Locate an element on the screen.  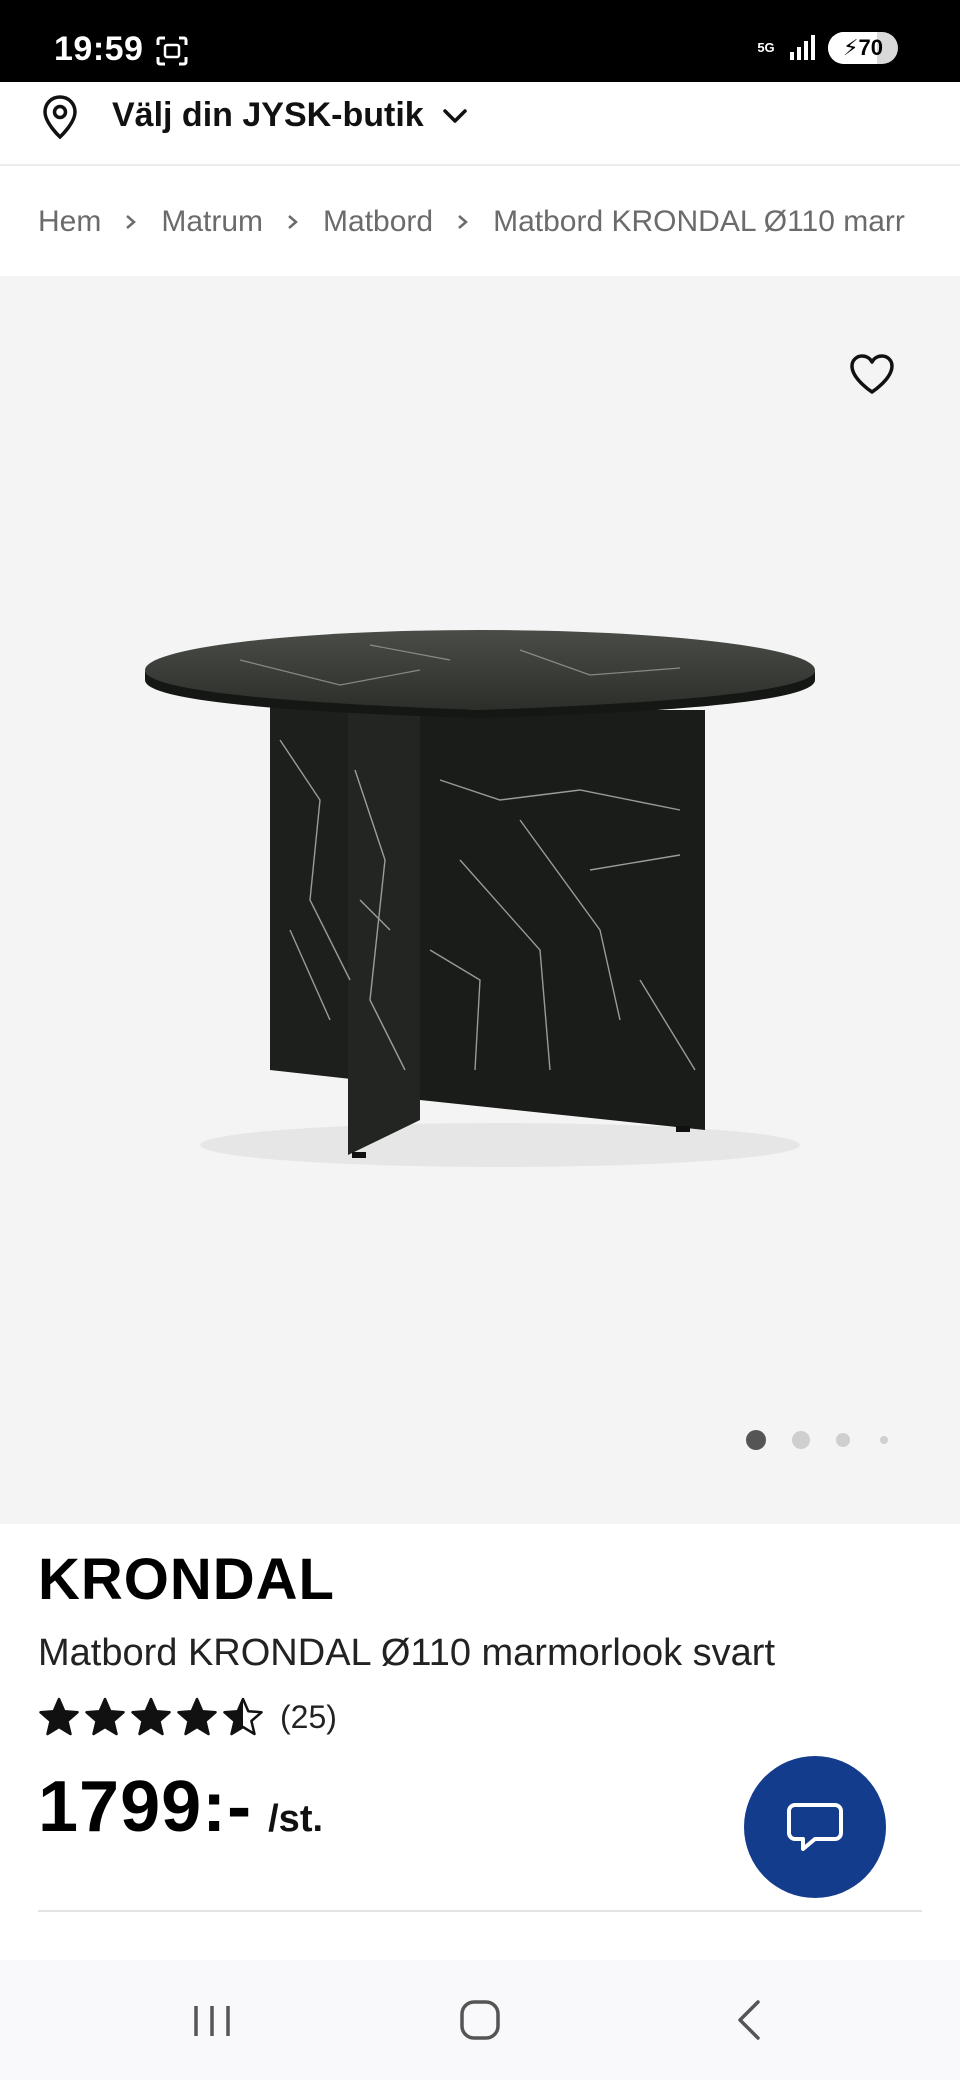
price-unit: /st. is located at coordinates (296, 1819).